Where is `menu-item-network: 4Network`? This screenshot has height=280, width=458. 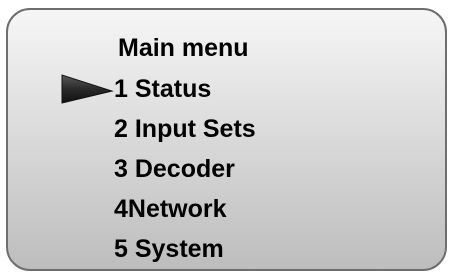
menu-item-network: 4Network is located at coordinates (185, 209).